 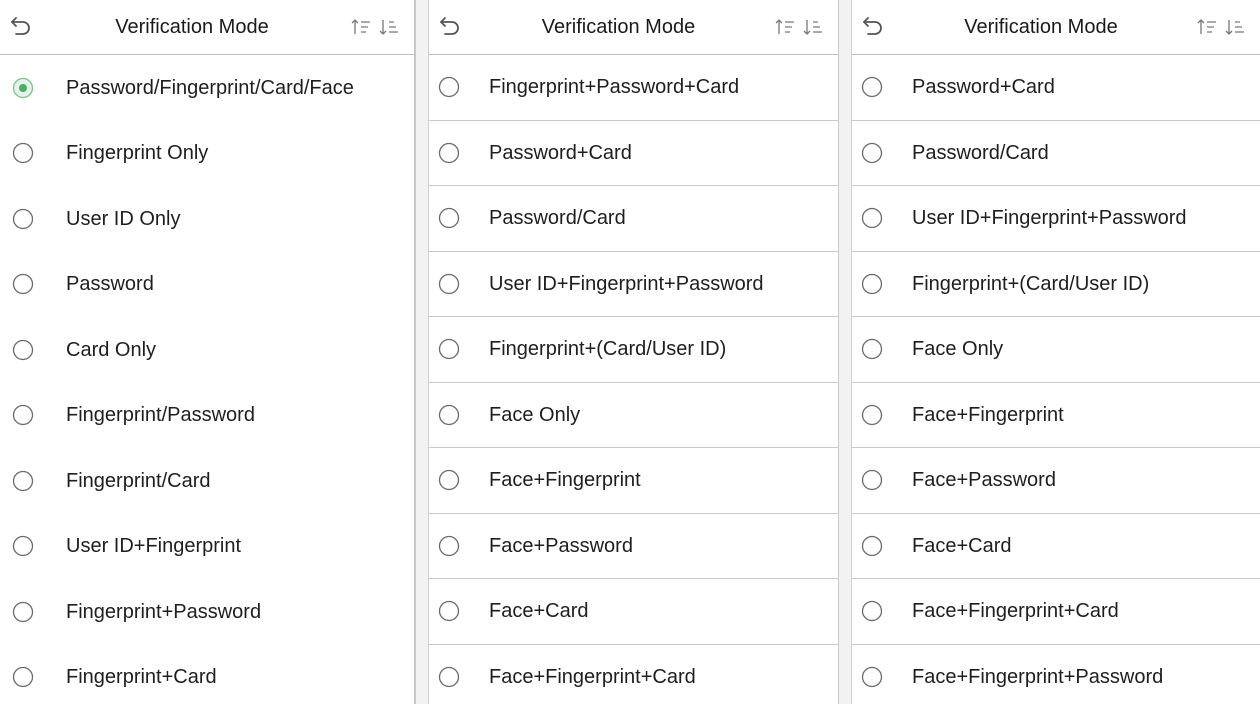 I want to click on radio-selected-icon, so click(x=23, y=88).